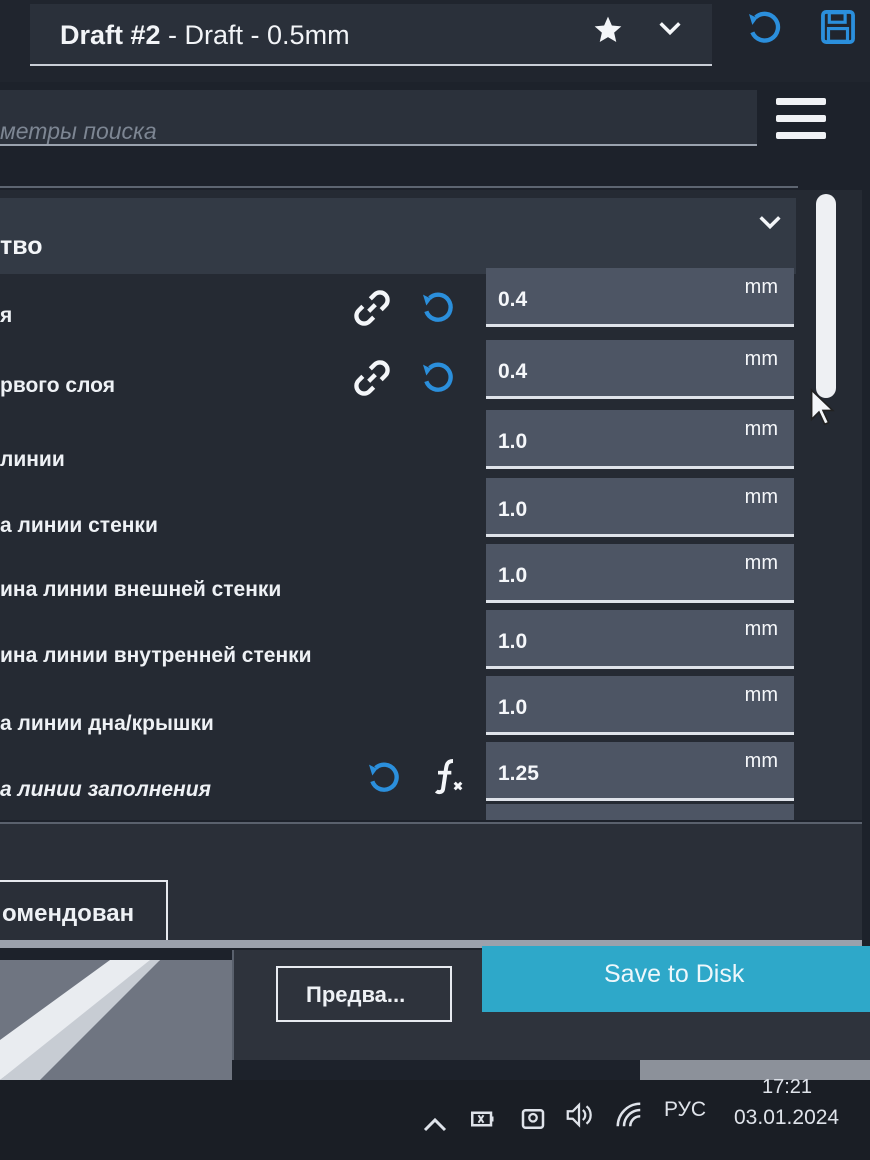 This screenshot has width=870, height=1160. What do you see at coordinates (255, 35) in the screenshot?
I see `profile-description: - Draft - 0.5mm` at bounding box center [255, 35].